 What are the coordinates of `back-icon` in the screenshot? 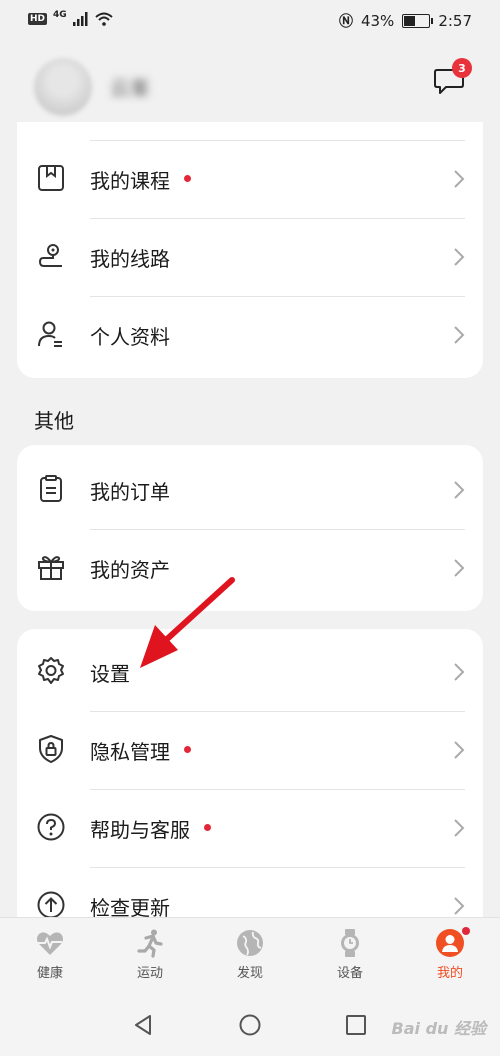 It's located at (143, 1025).